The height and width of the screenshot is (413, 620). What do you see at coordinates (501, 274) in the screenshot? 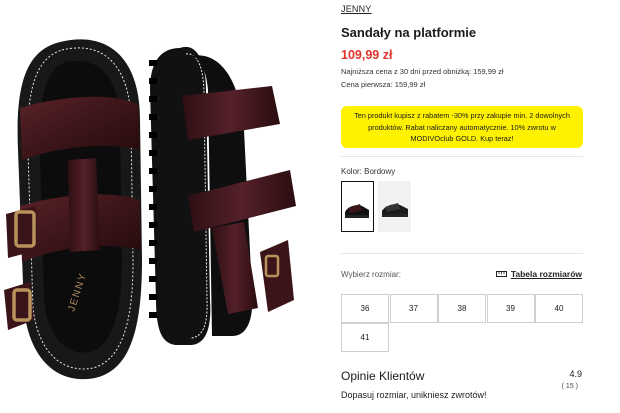
I see `ruler-icon` at bounding box center [501, 274].